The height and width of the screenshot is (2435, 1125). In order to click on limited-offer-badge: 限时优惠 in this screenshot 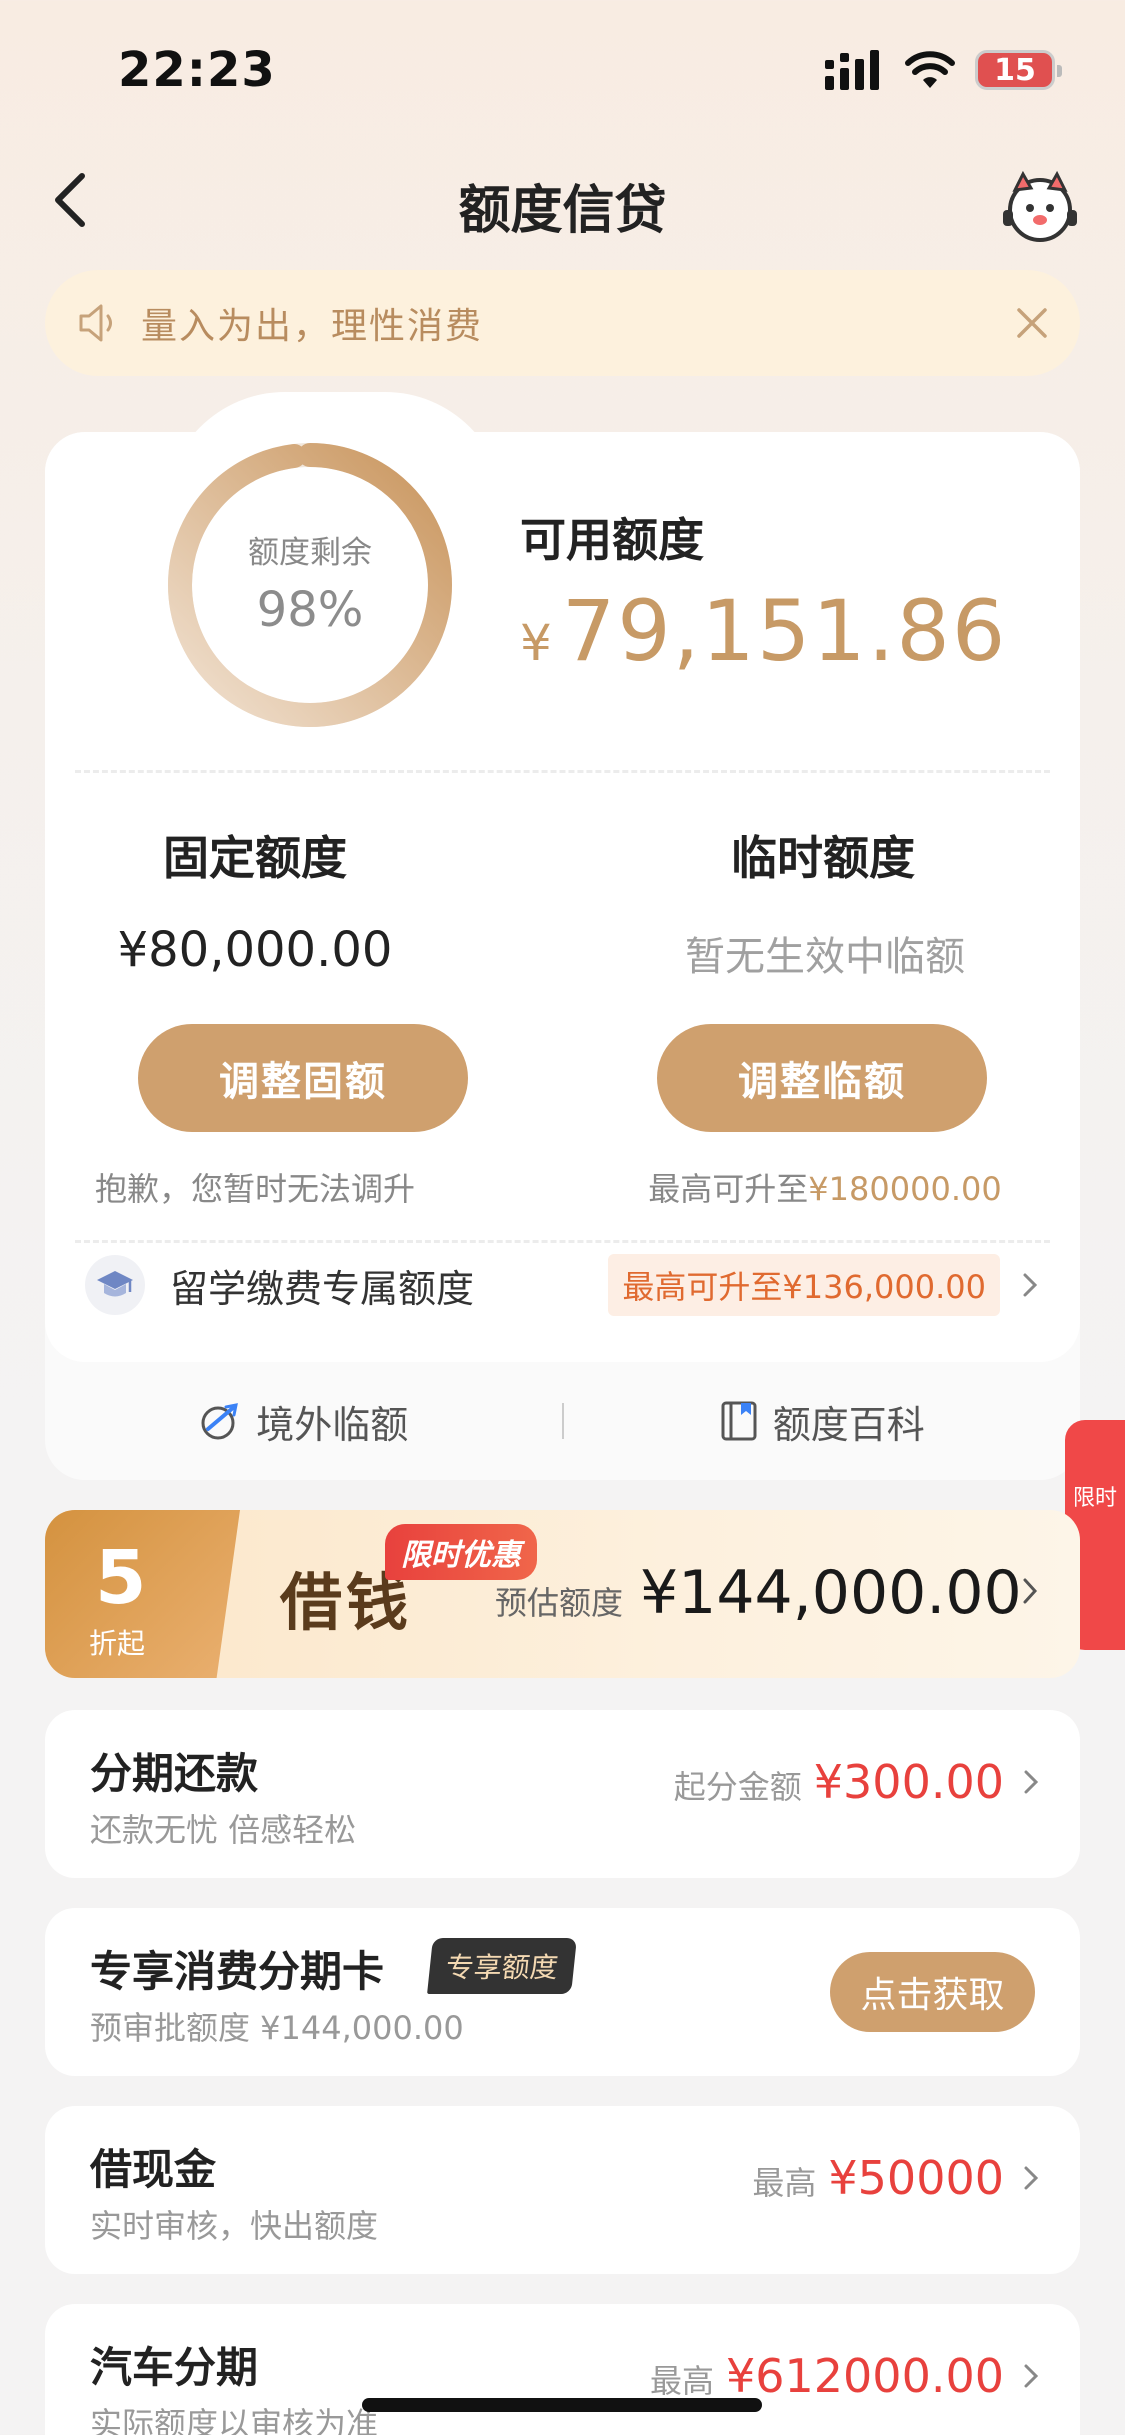, I will do `click(461, 1552)`.